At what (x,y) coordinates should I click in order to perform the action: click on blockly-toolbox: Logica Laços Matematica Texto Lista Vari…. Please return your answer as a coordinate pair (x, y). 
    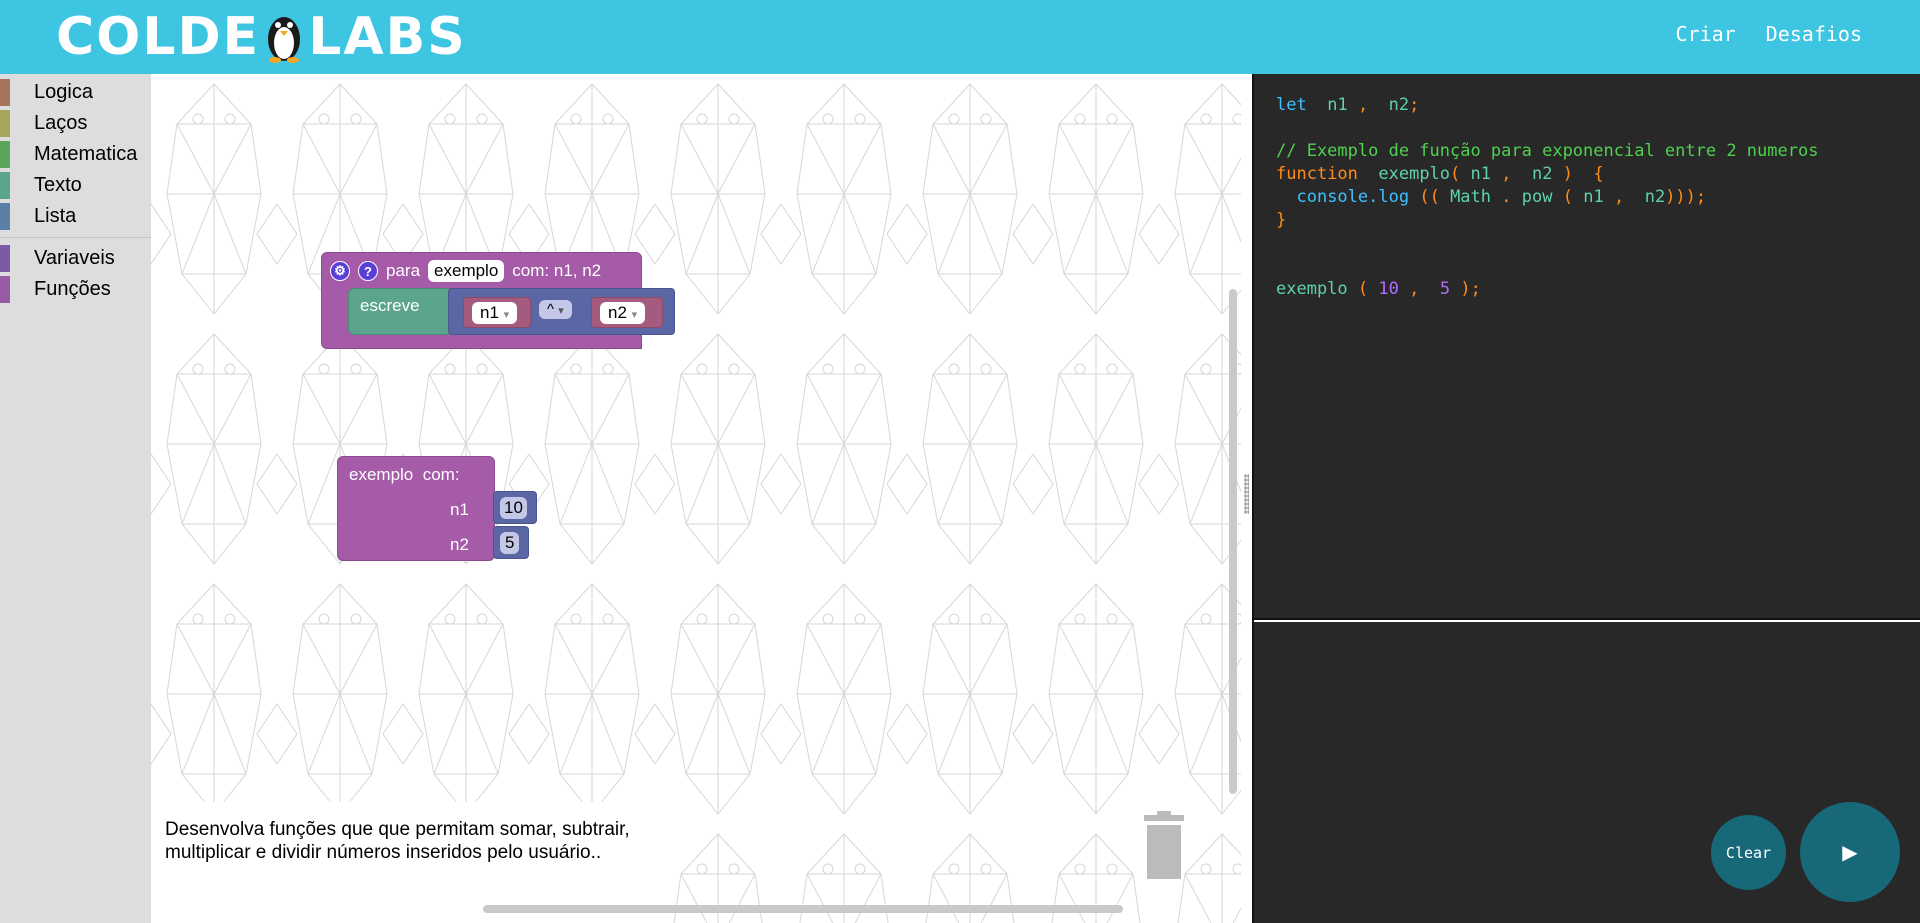
    Looking at the image, I should click on (75, 498).